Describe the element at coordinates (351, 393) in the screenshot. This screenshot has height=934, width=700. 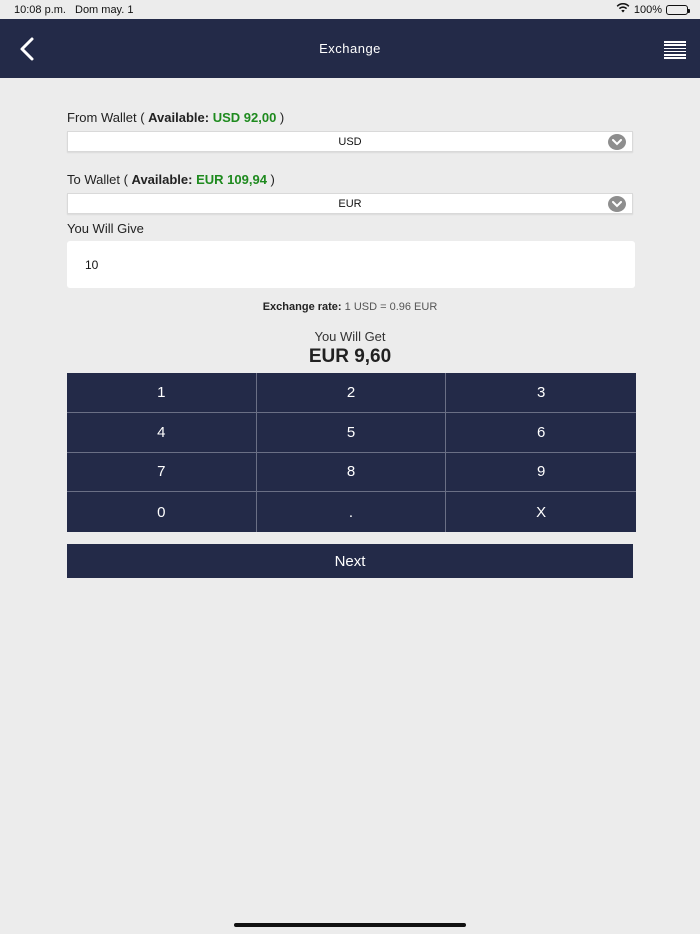
I see `key-2: 2` at that location.